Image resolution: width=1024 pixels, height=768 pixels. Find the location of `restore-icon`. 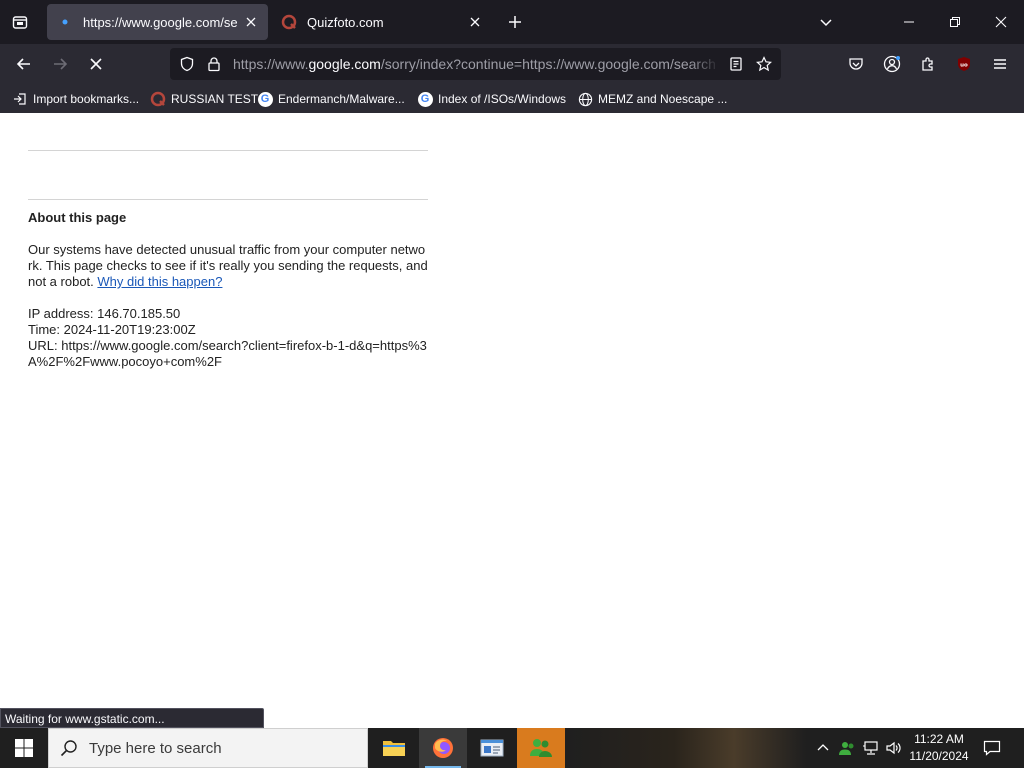

restore-icon is located at coordinates (955, 22).